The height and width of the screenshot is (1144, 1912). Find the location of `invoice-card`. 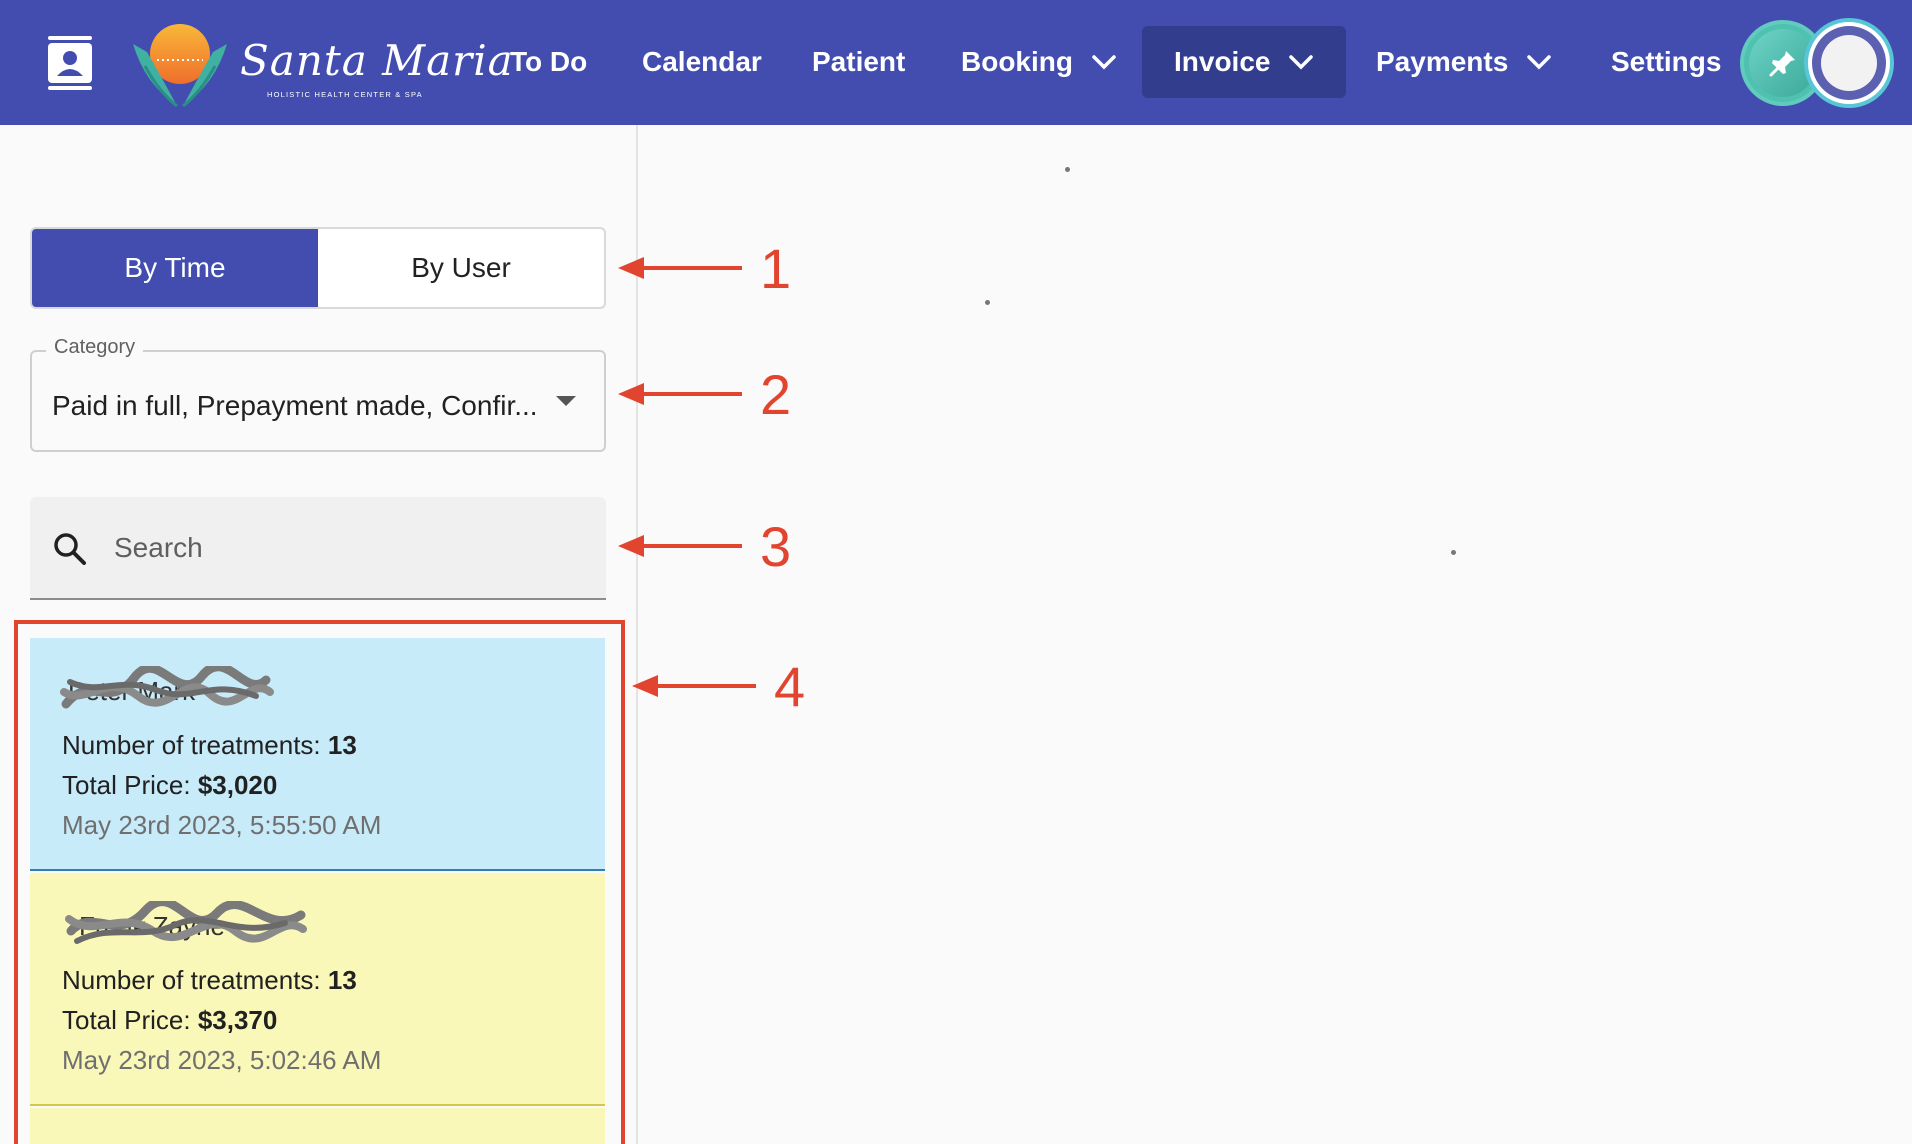

invoice-card is located at coordinates (317, 1126).